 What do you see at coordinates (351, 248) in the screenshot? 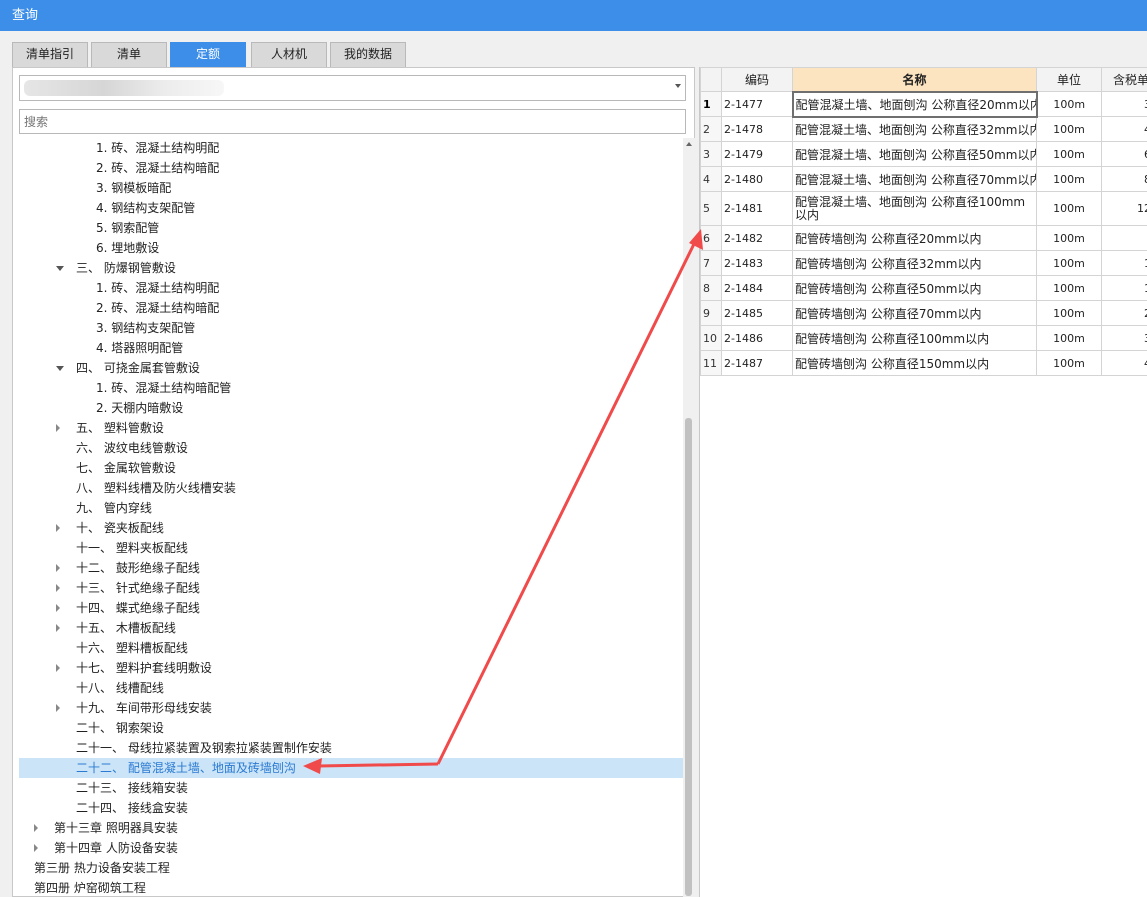
I see `tree-item: 6. 埋地敷设` at bounding box center [351, 248].